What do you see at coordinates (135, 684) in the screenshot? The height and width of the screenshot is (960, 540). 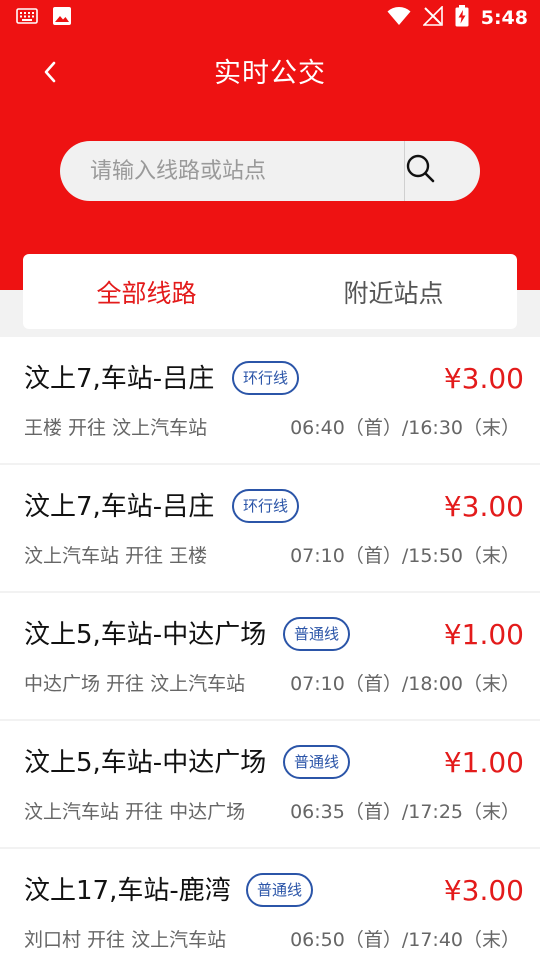 I see `route-direction: 中达广场 开往 汶上汽车站` at bounding box center [135, 684].